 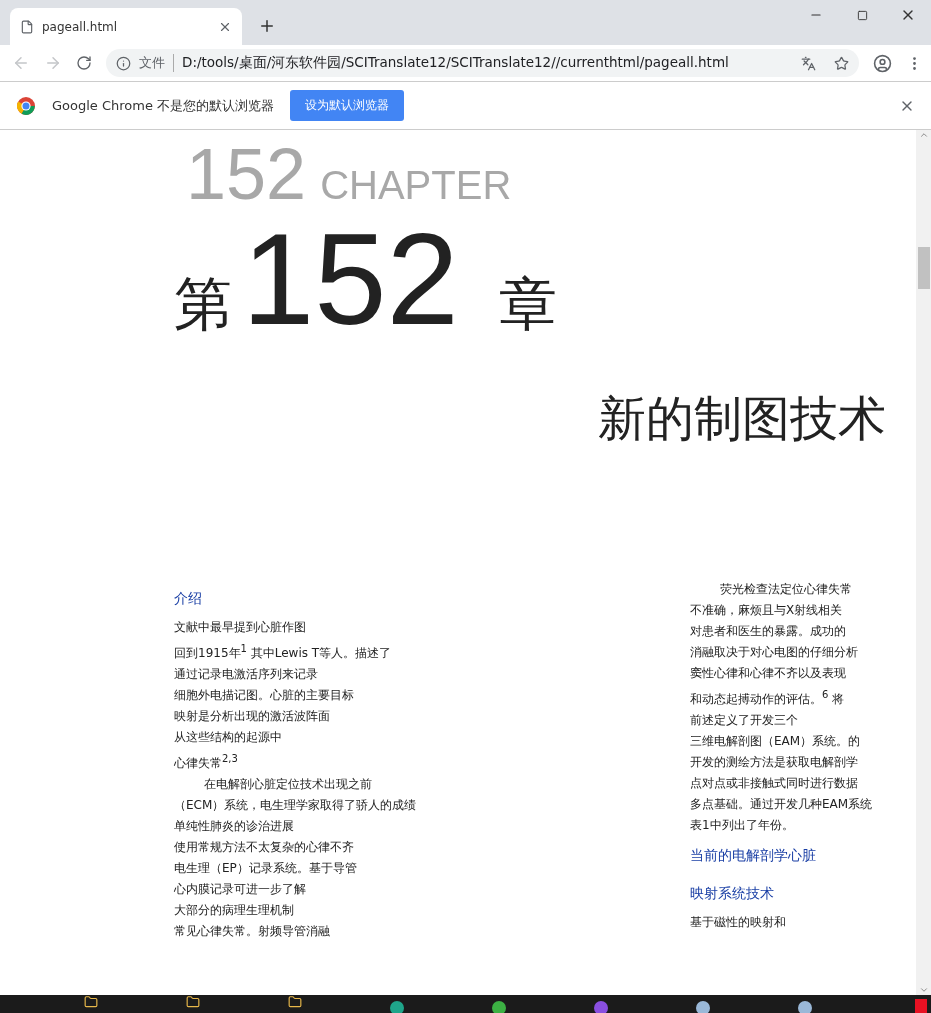 What do you see at coordinates (456, 63) in the screenshot?
I see `url-text: D:/tools/桌面/河东软件园/SCITranslate12/SCITranslate12//currenthtml/pageall.html` at bounding box center [456, 63].